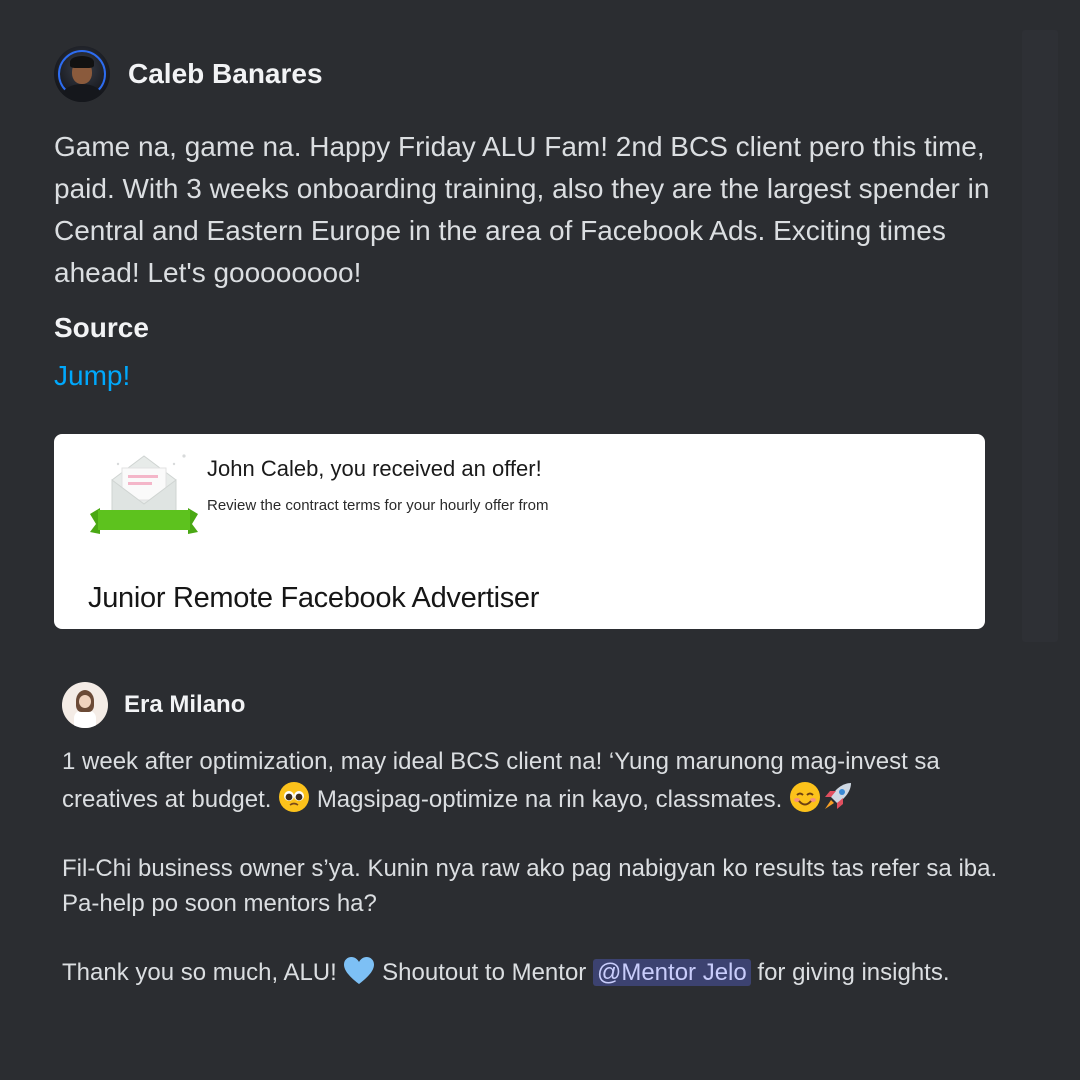 Image resolution: width=1080 pixels, height=1080 pixels. I want to click on avatar-hair, so click(82, 62).